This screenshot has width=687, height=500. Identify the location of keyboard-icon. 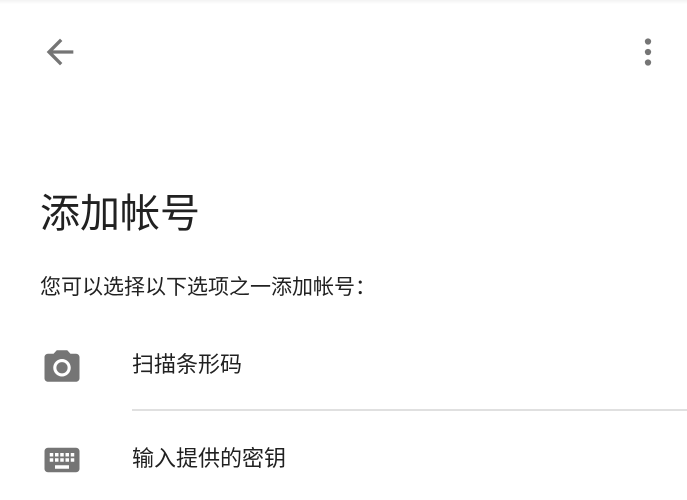
(62, 460).